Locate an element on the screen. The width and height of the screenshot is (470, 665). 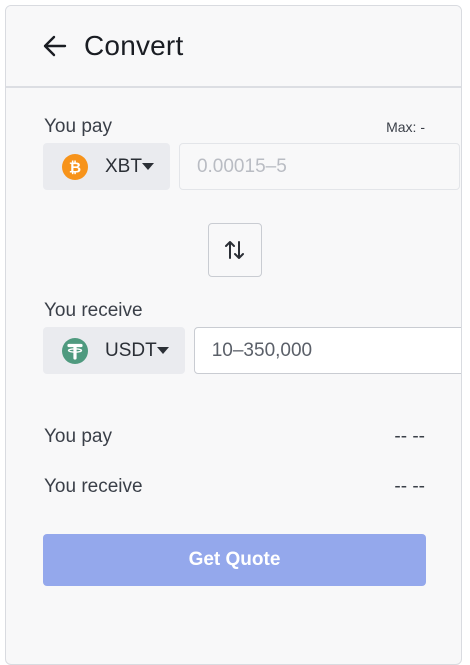
bitcoin-icon: ₿ is located at coordinates (75, 166).